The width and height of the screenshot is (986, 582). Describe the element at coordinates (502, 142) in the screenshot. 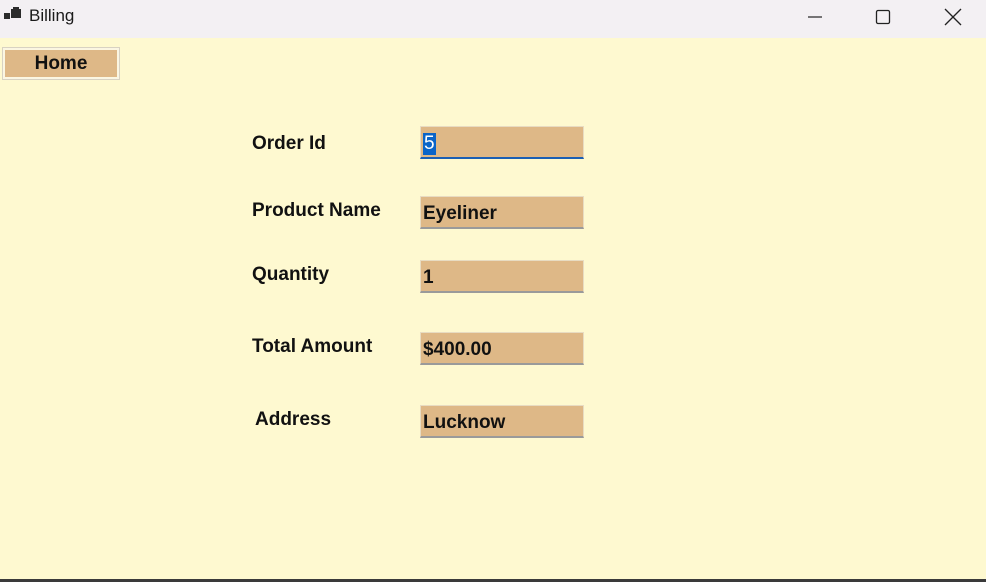

I see `order-id-field: 5` at that location.